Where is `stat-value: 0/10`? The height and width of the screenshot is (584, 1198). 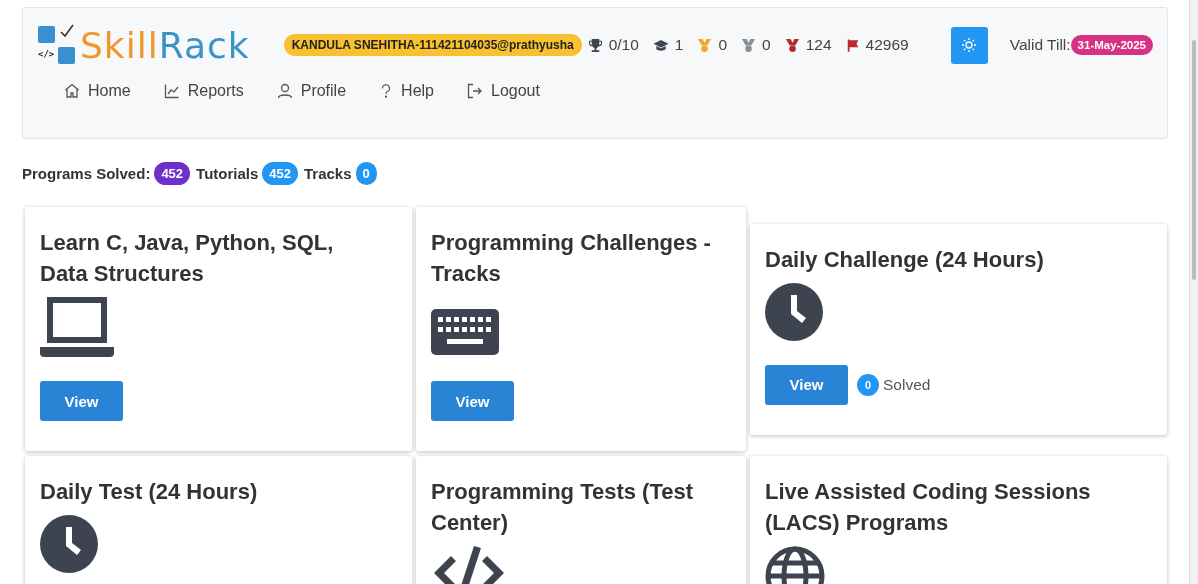
stat-value: 0/10 is located at coordinates (623, 45).